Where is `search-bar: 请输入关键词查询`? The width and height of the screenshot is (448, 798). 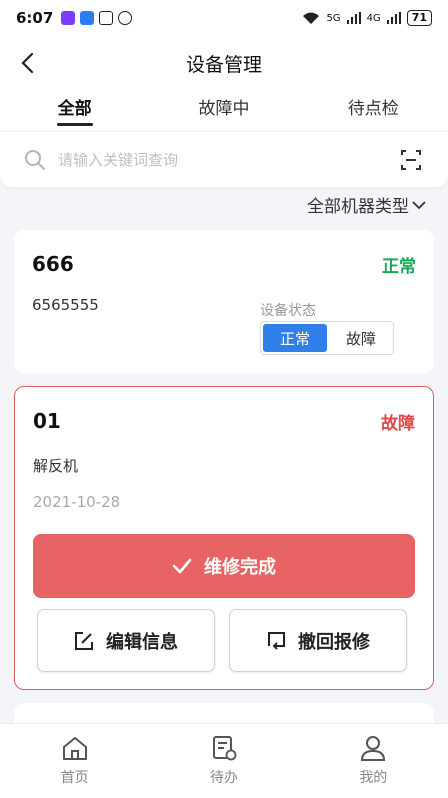 search-bar: 请输入关键词查询 is located at coordinates (224, 159).